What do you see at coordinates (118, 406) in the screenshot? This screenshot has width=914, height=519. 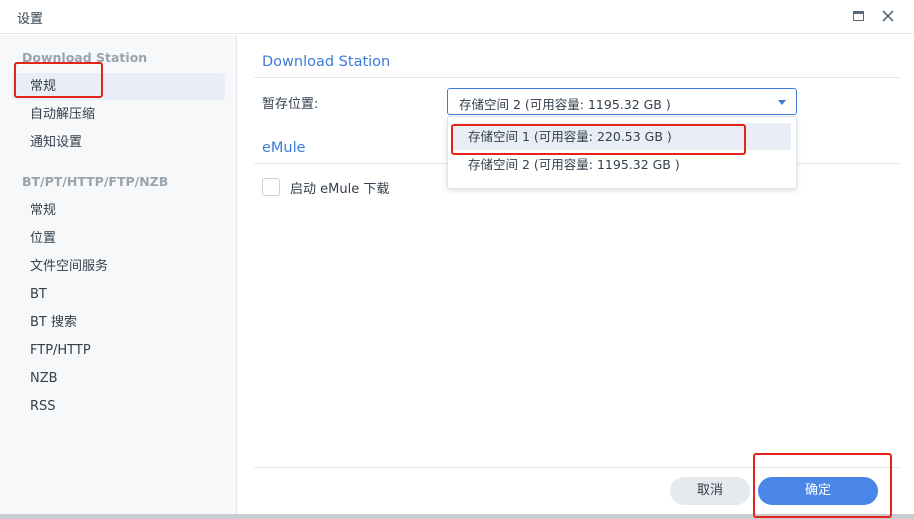 I see `sidebar-item-rss: RSS` at bounding box center [118, 406].